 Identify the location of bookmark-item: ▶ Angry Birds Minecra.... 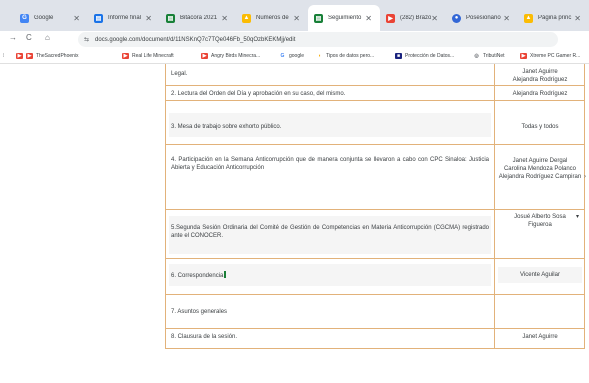
(230, 56).